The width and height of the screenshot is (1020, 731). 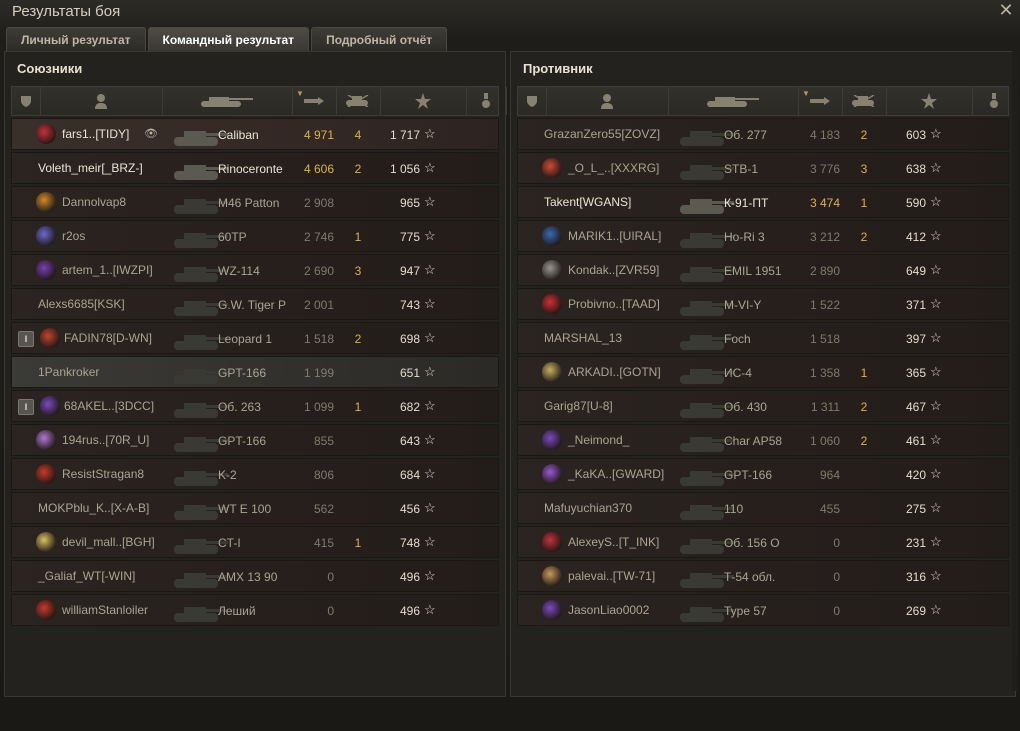 I want to click on player-row: williamStanloiler Леший 0 496 ☆, so click(x=255, y=610).